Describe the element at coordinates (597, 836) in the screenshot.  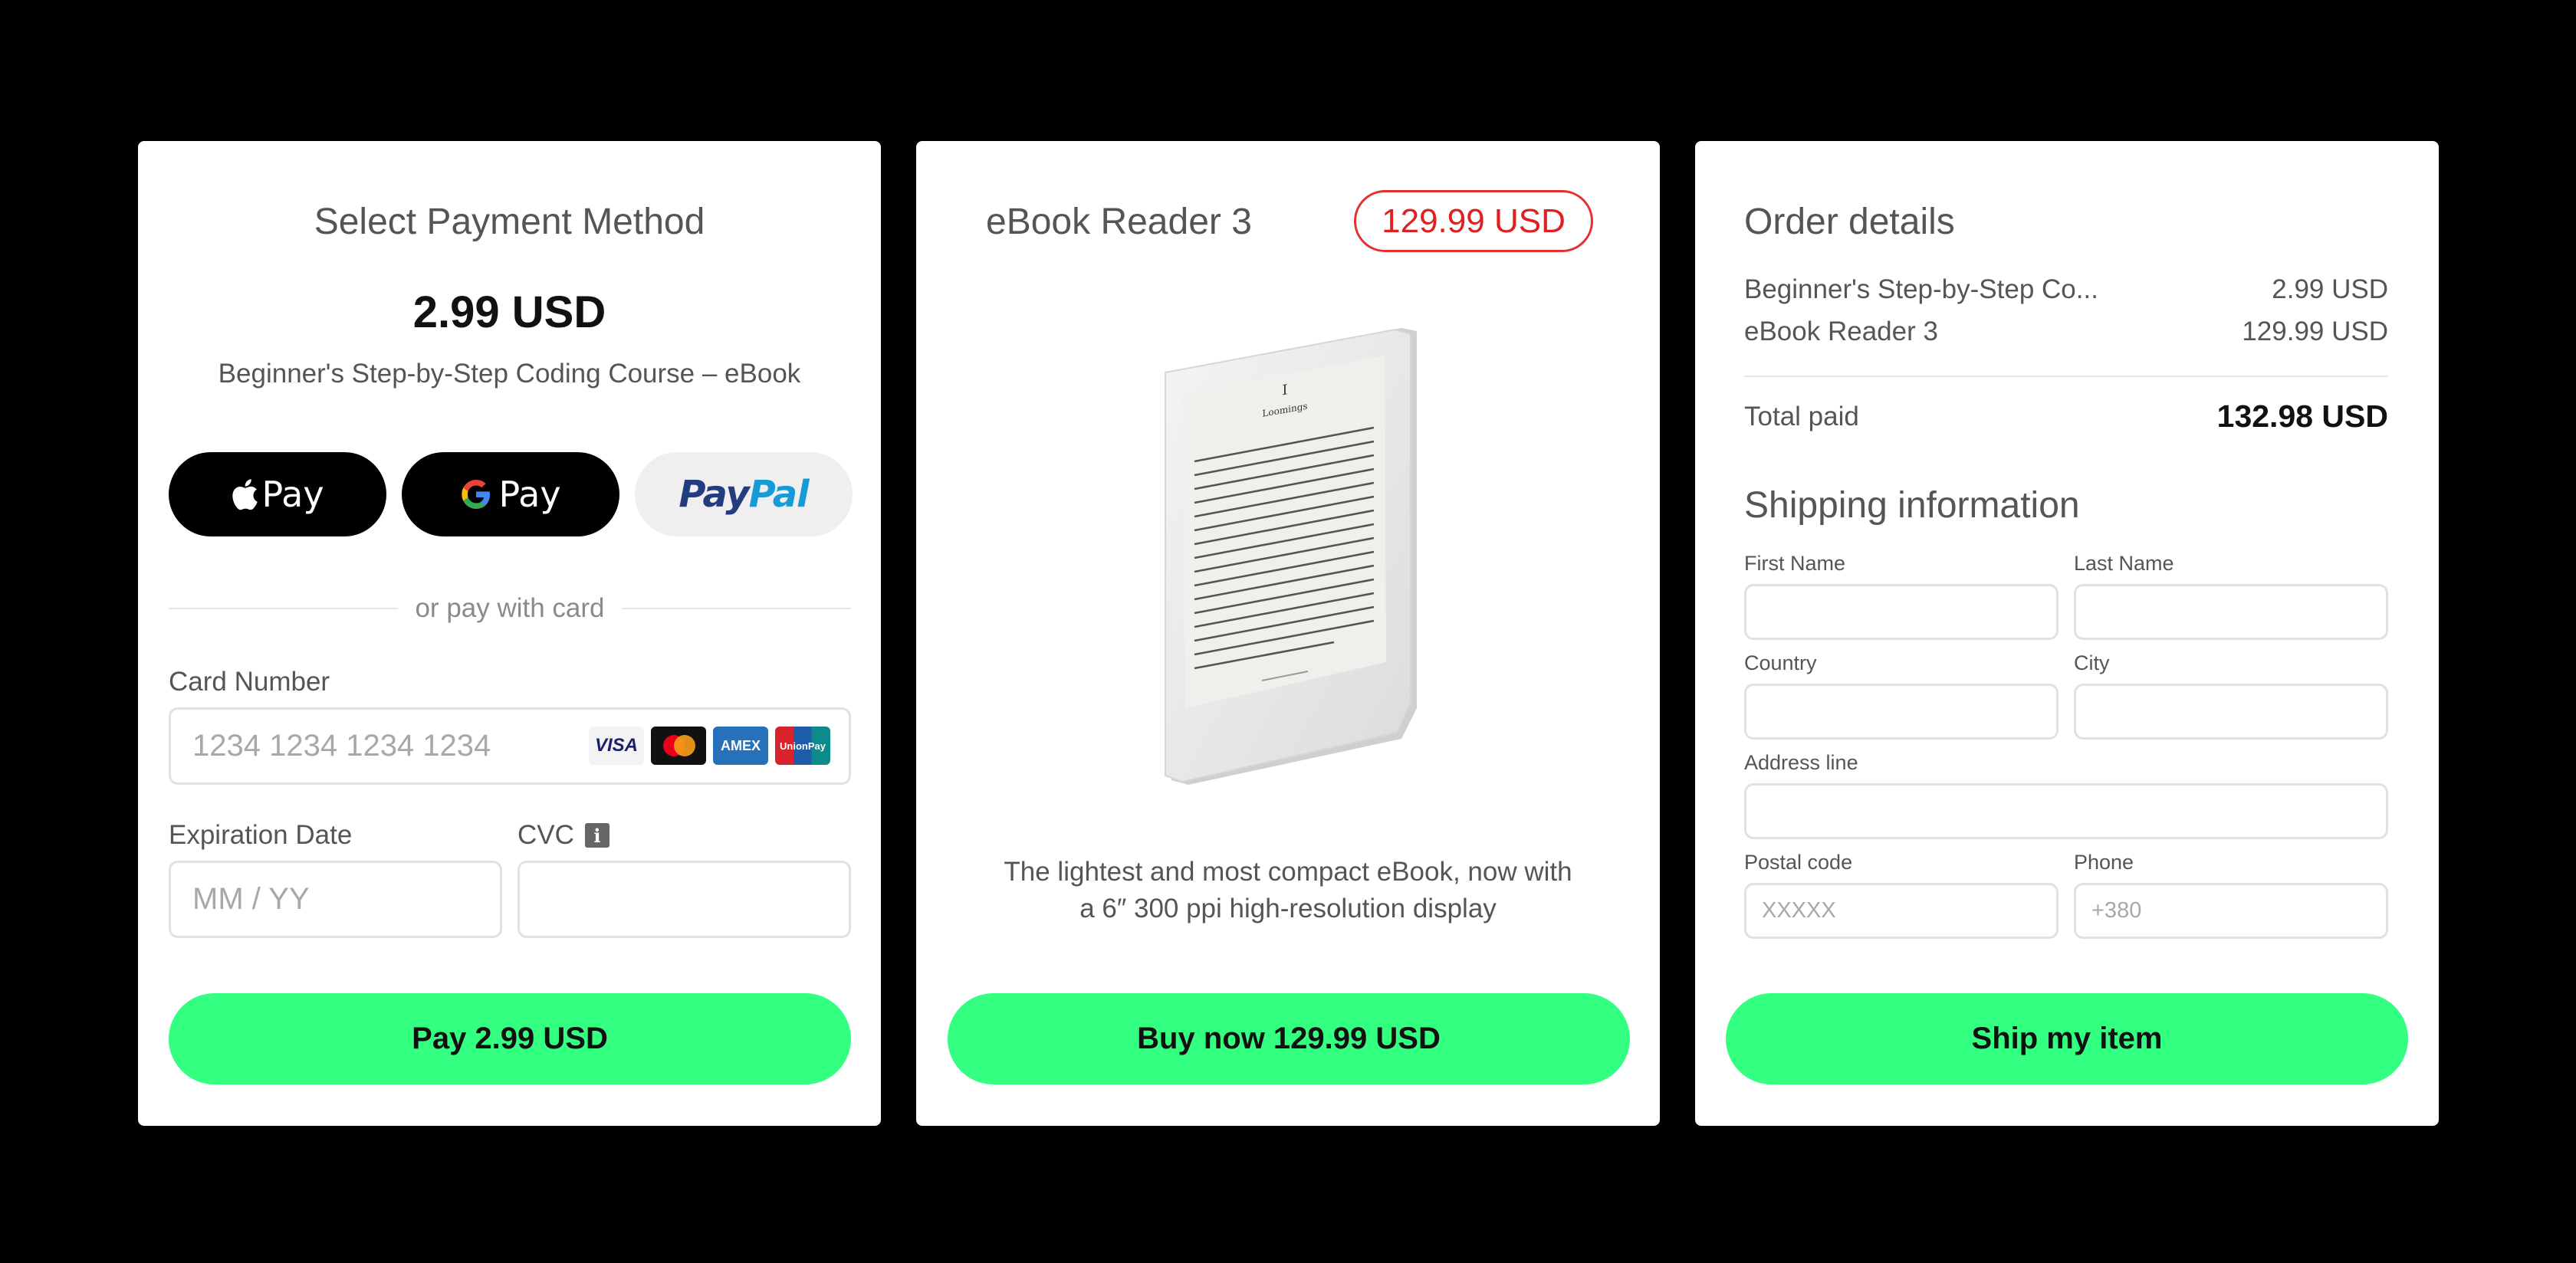
I see `info-icon: i` at that location.